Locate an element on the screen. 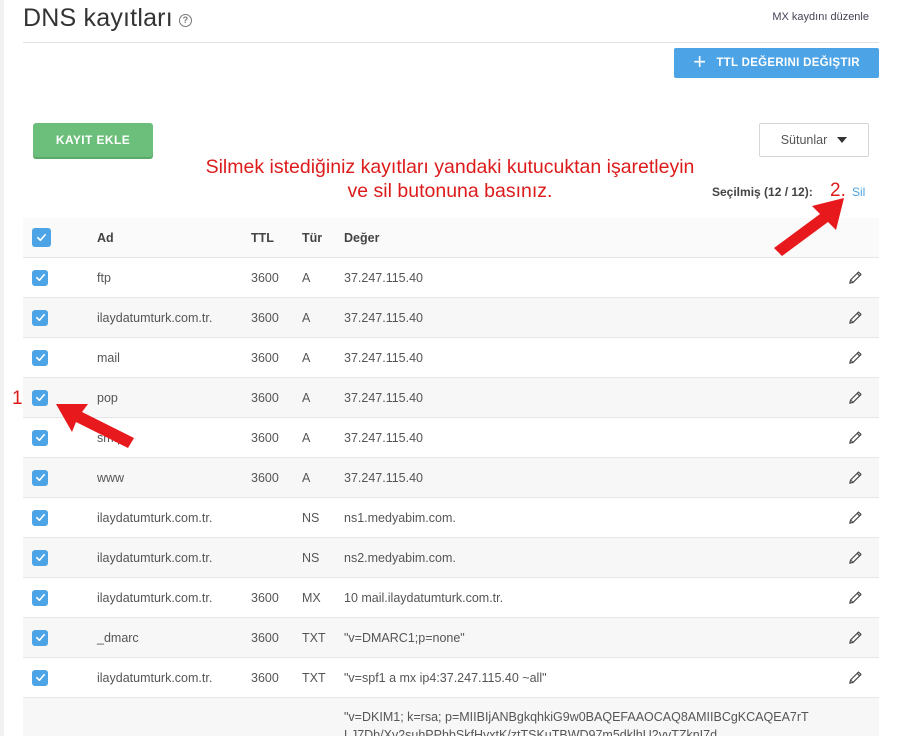 This screenshot has height=736, width=899. columns-dropdown: Sütunlar is located at coordinates (814, 140).